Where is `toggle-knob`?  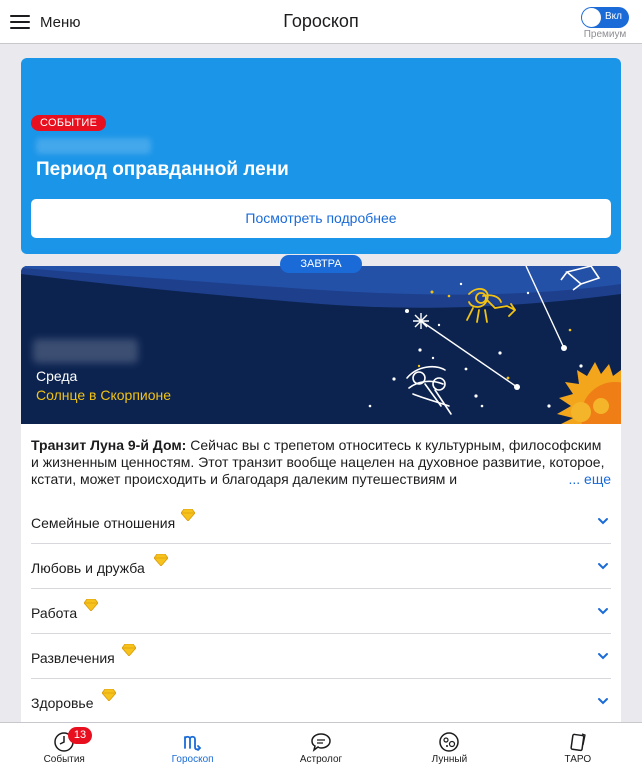
toggle-knob is located at coordinates (591, 17).